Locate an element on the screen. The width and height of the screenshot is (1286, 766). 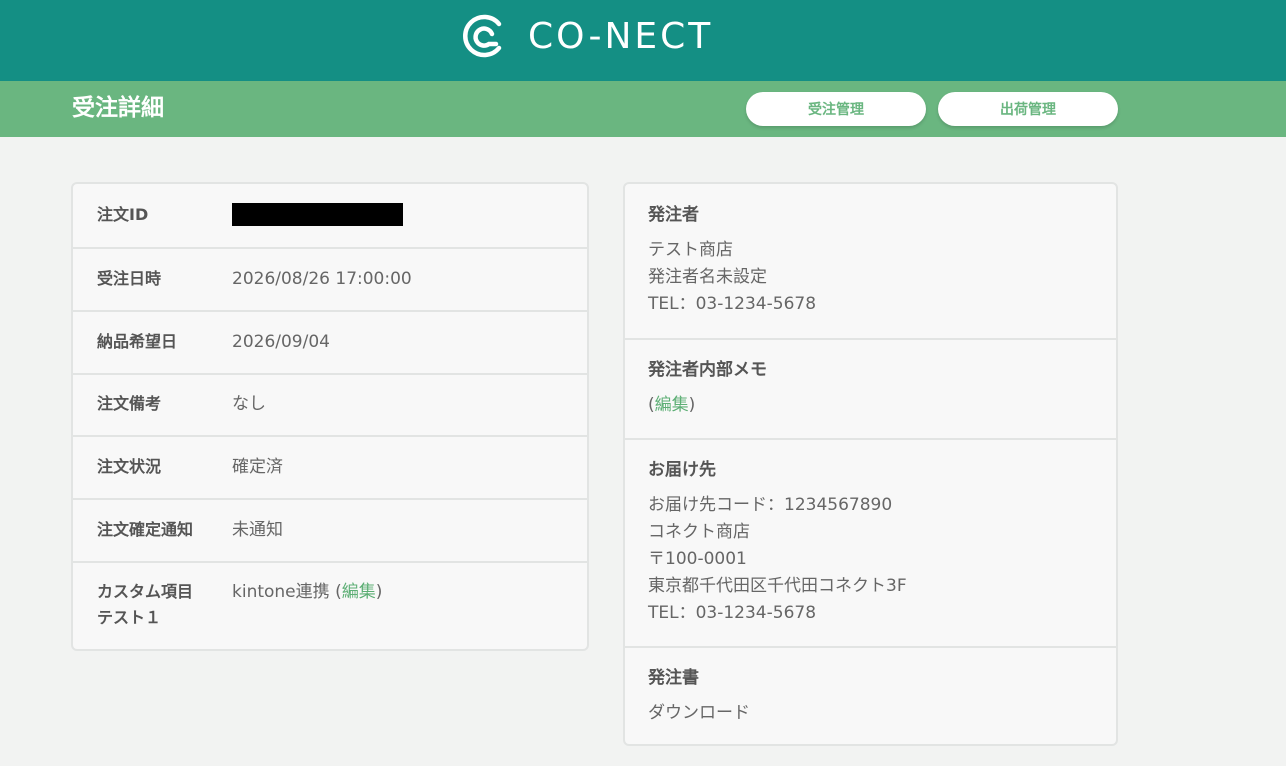
custom-field-value: kintone連携 (編集) is located at coordinates (307, 592).